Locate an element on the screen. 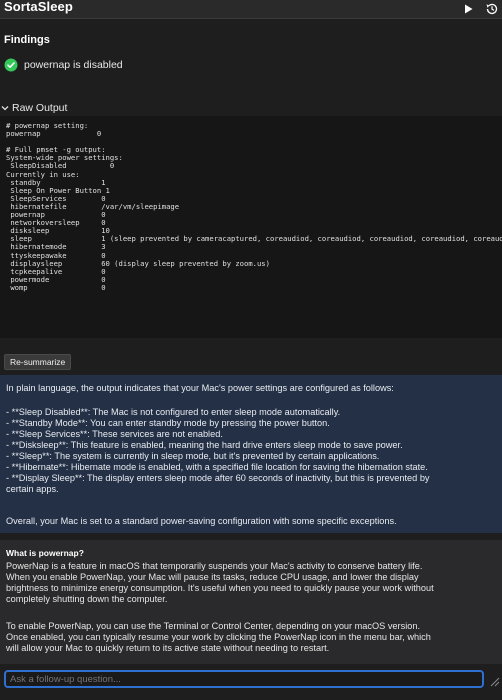 The width and height of the screenshot is (502, 700). findings-header: Findings is located at coordinates (27, 40).